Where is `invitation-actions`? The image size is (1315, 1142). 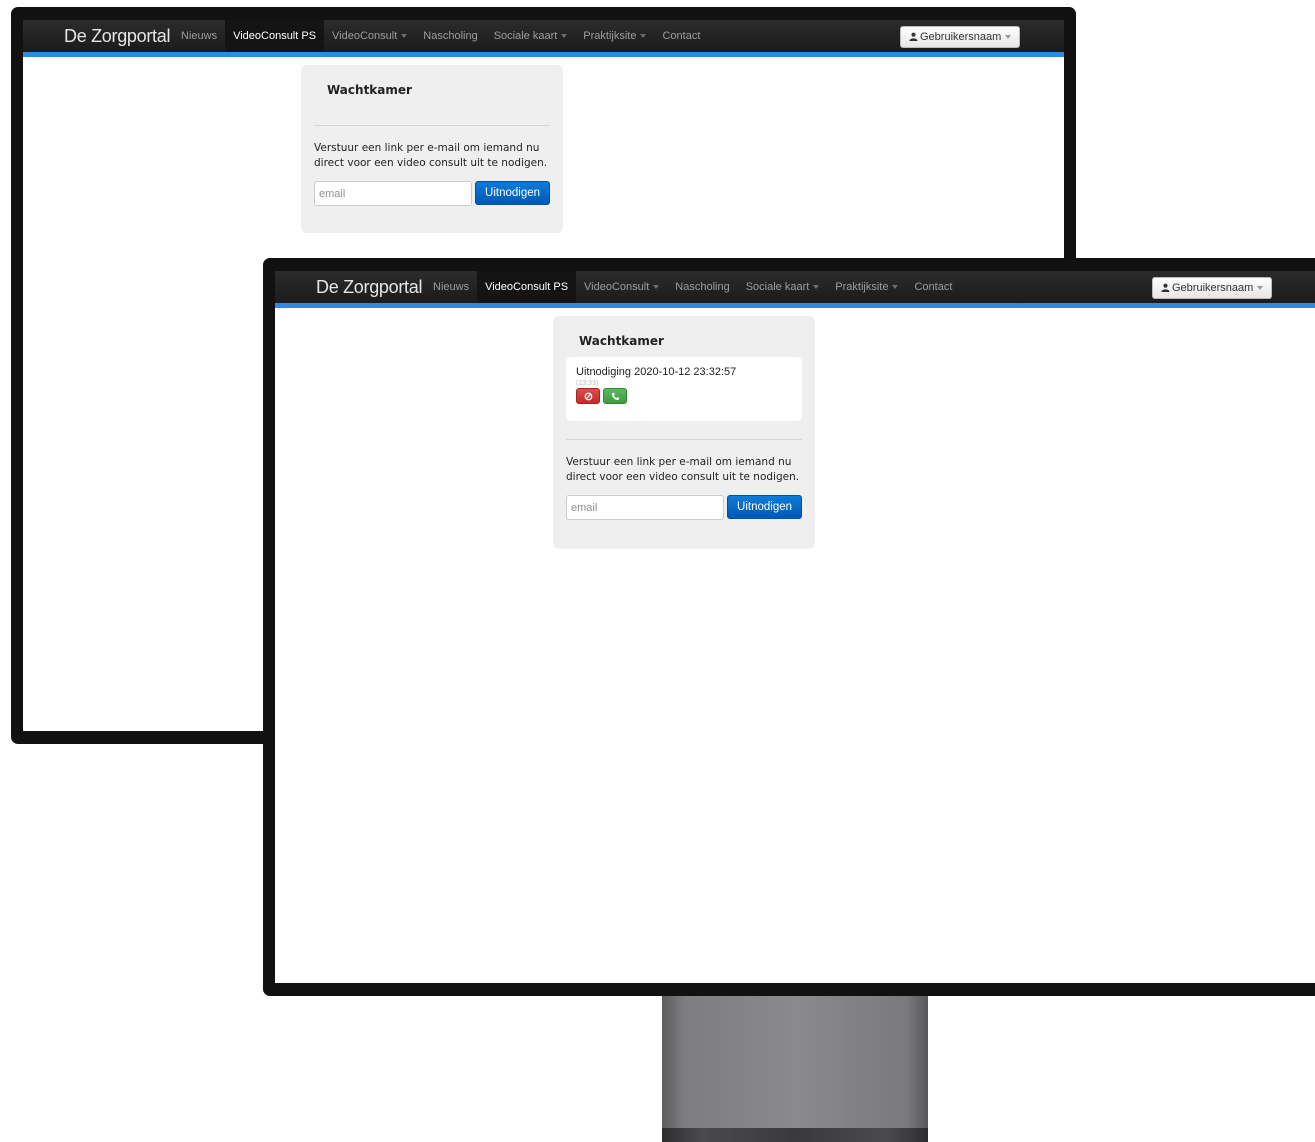
invitation-actions is located at coordinates (684, 396).